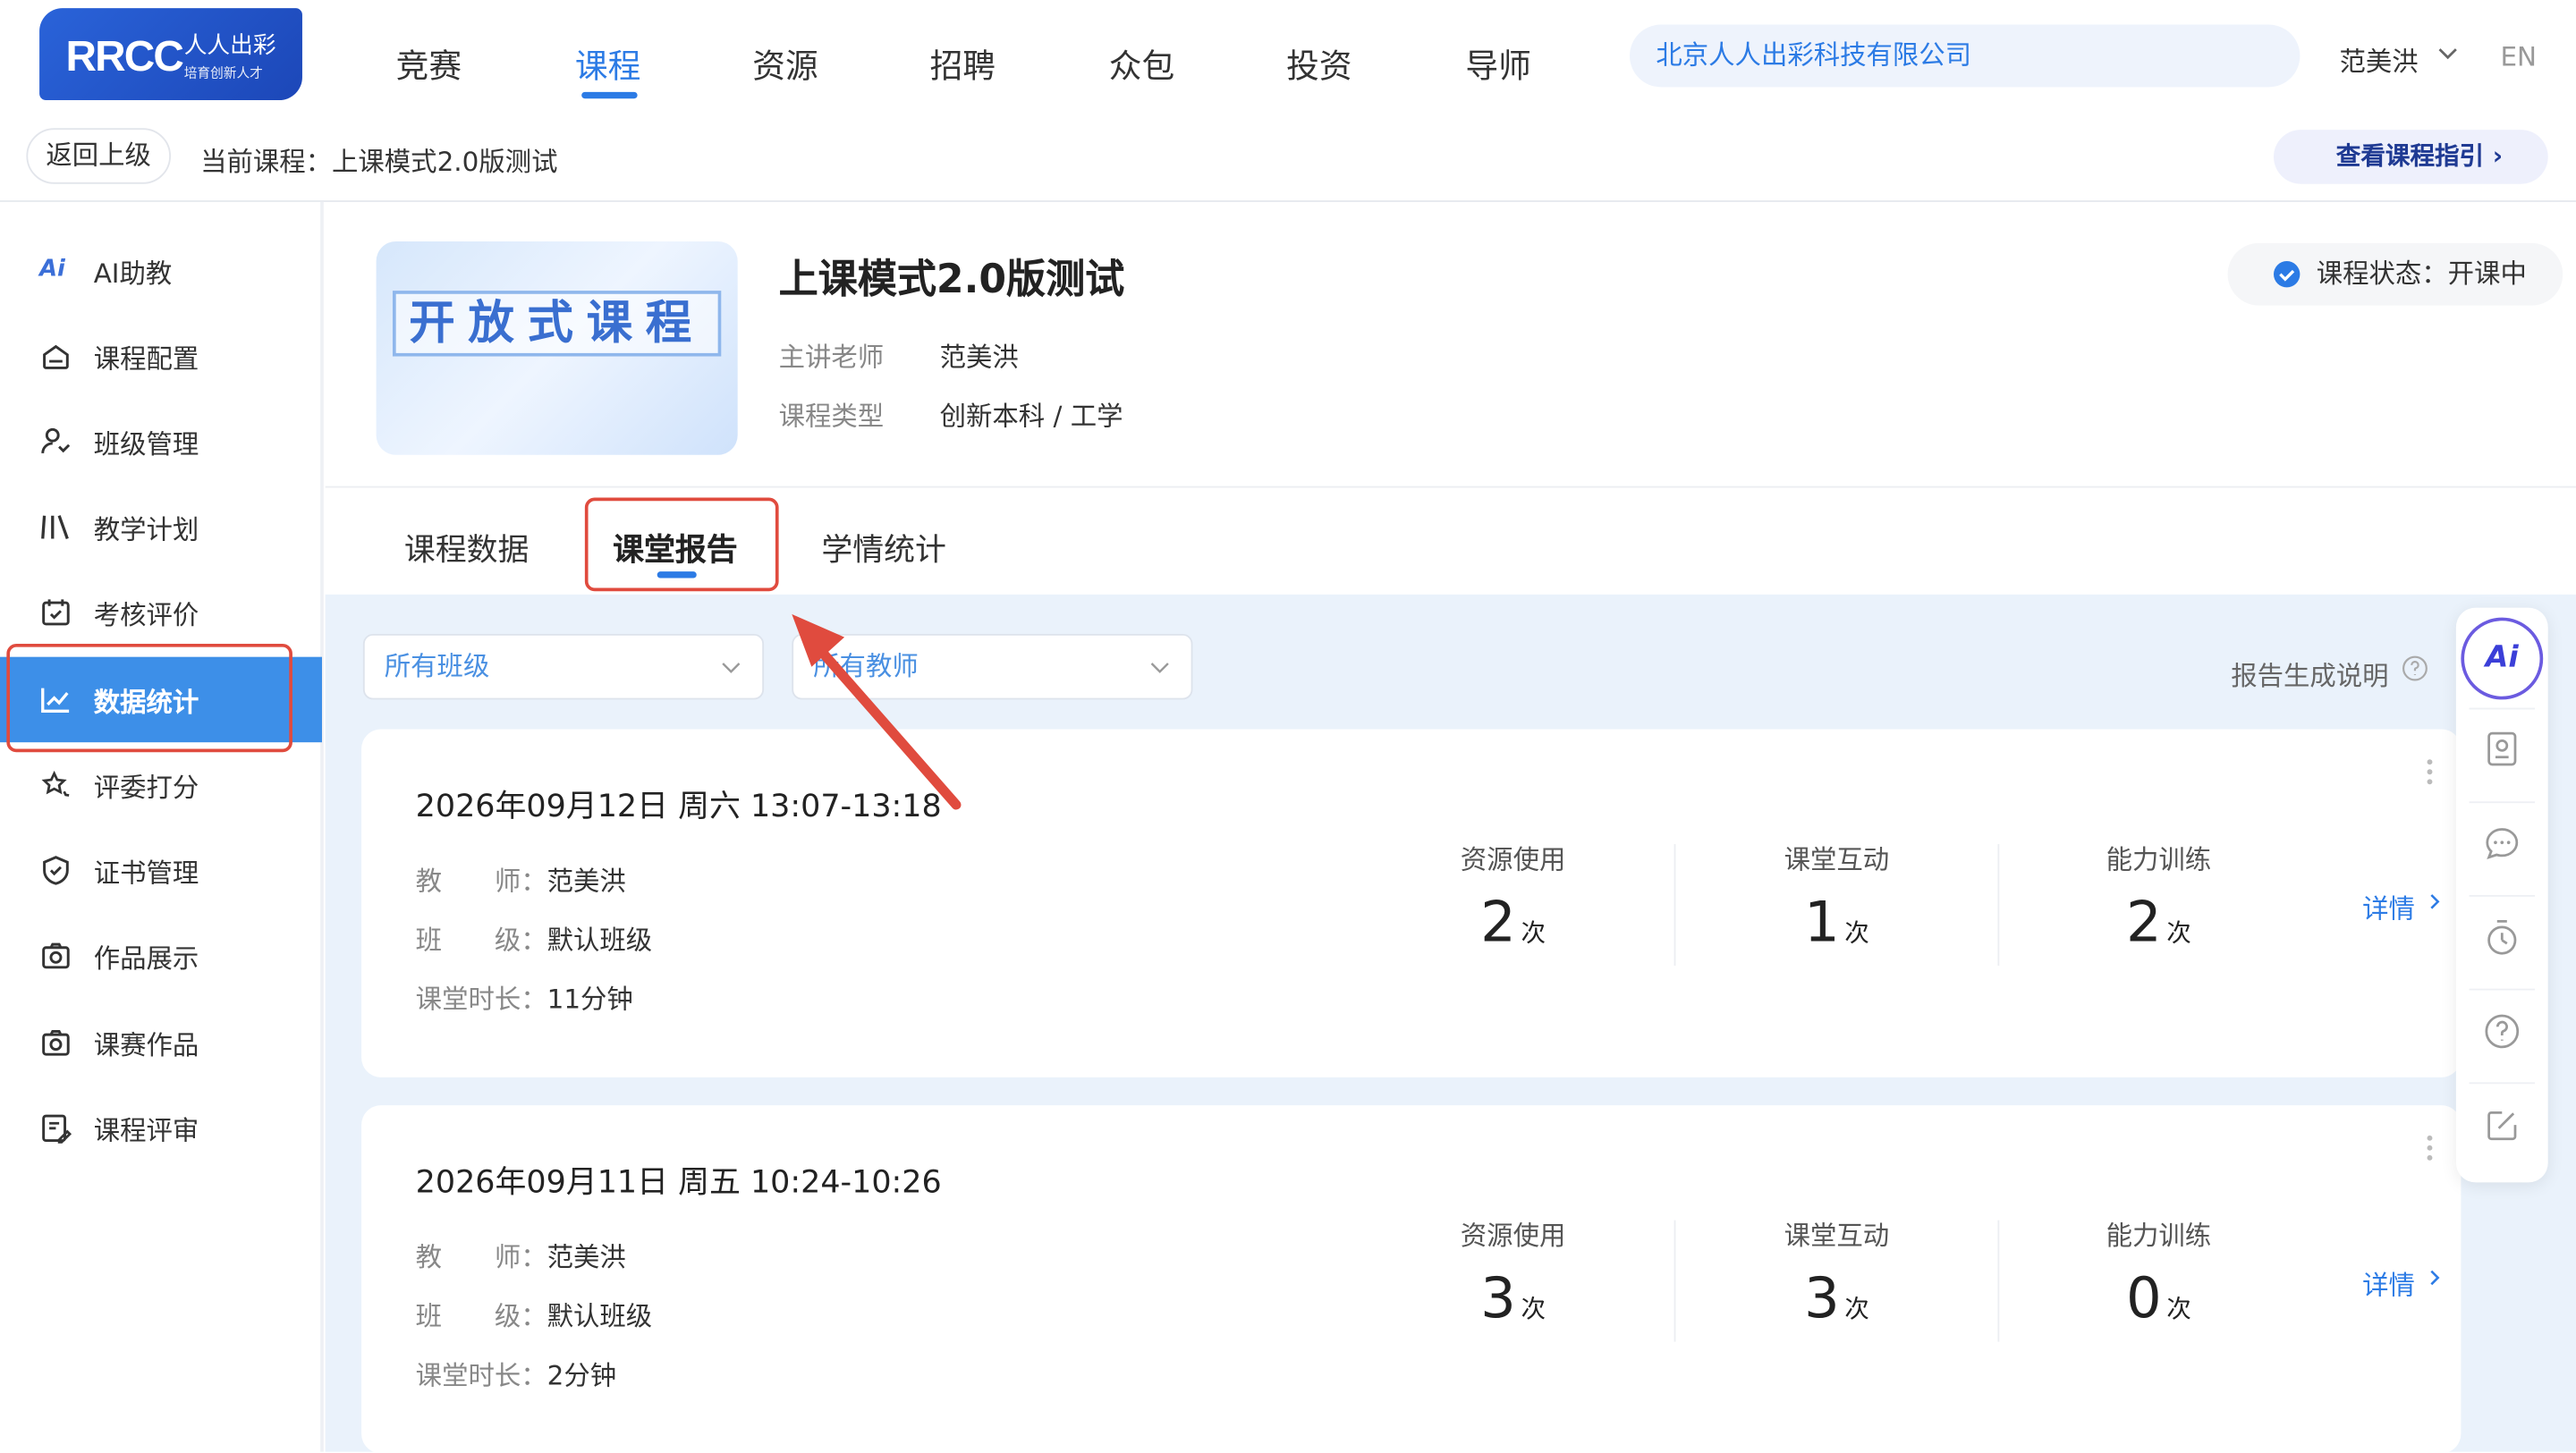  What do you see at coordinates (56, 613) in the screenshot?
I see `calendar-check-icon` at bounding box center [56, 613].